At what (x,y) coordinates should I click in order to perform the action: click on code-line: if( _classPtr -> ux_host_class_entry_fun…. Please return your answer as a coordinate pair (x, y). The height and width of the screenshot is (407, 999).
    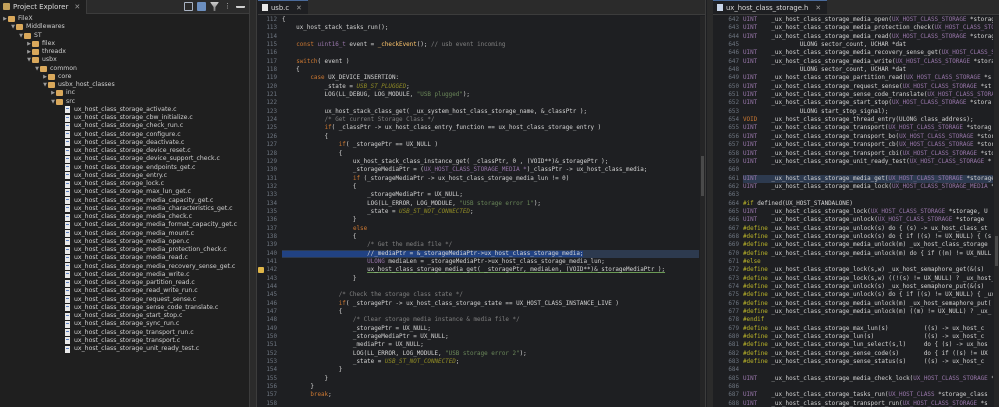
    Looking at the image, I should click on (490, 128).